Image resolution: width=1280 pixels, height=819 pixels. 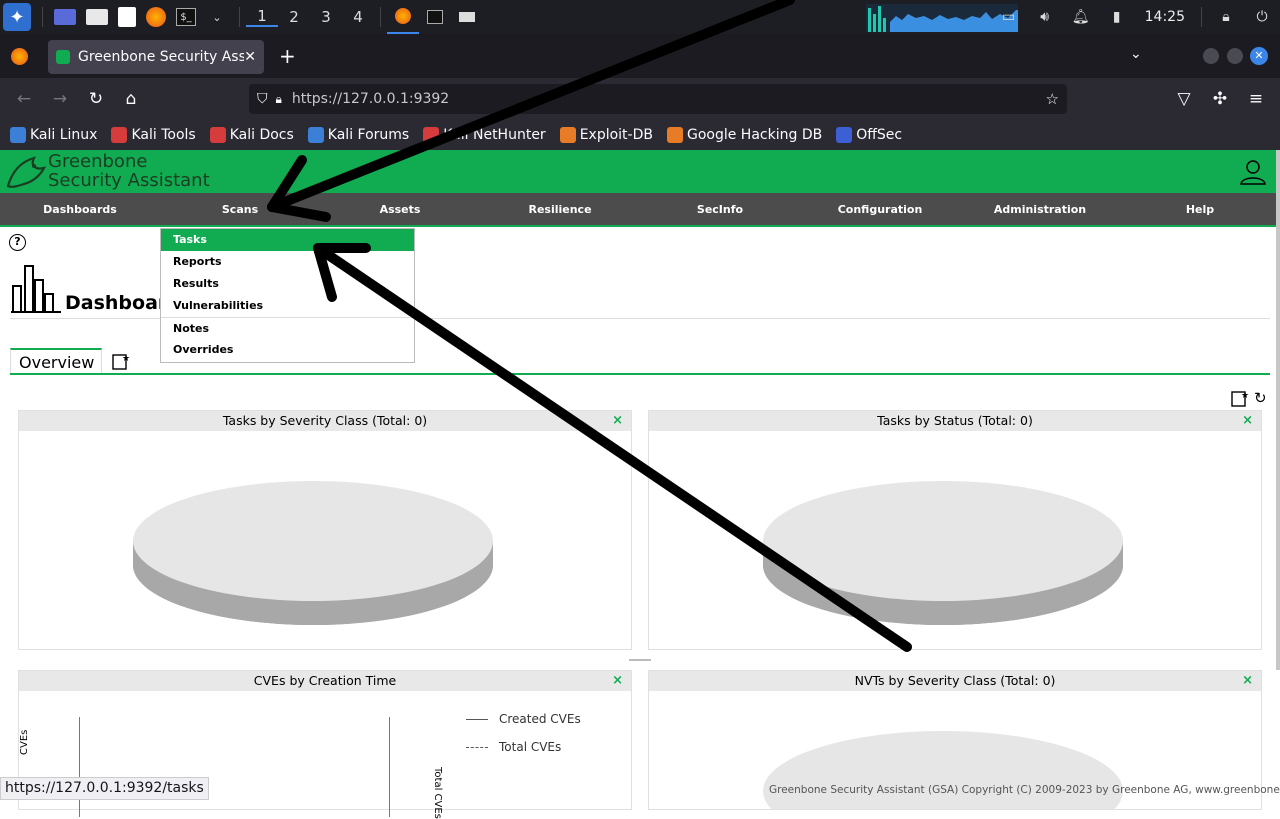 I want to click on dashlet-tasks-by-status: Tasks by Status (Total: 0) ×, so click(x=955, y=530).